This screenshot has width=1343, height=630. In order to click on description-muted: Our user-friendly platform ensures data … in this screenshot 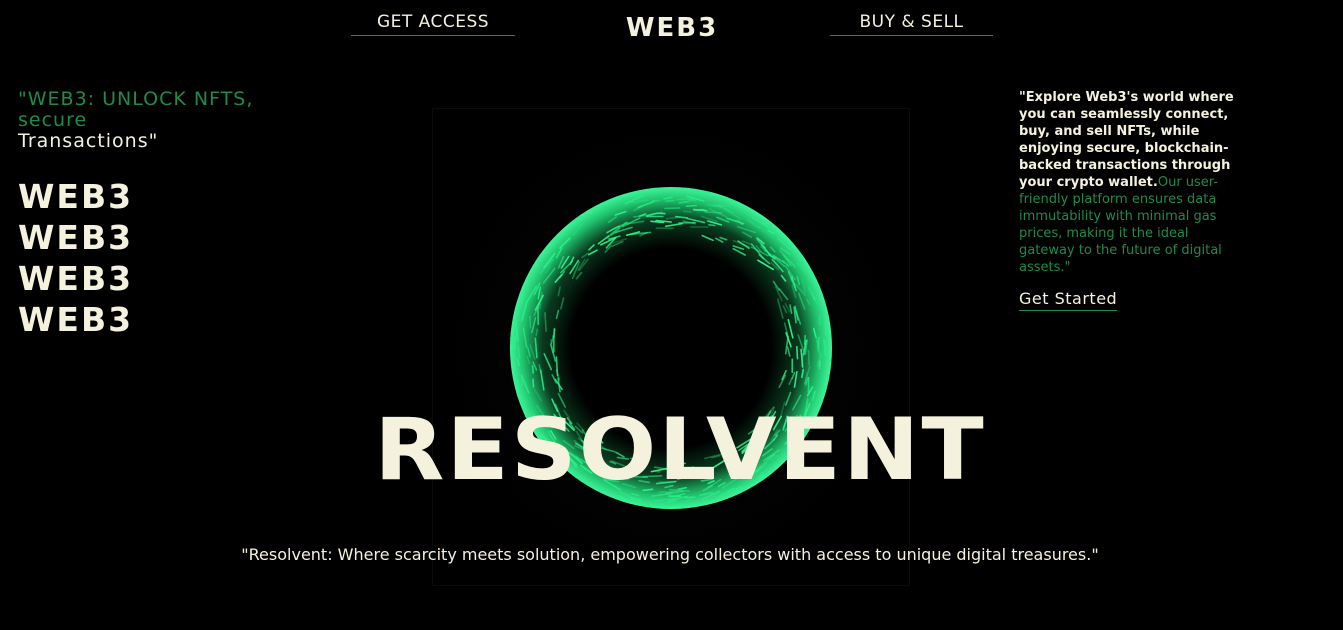, I will do `click(1120, 225)`.